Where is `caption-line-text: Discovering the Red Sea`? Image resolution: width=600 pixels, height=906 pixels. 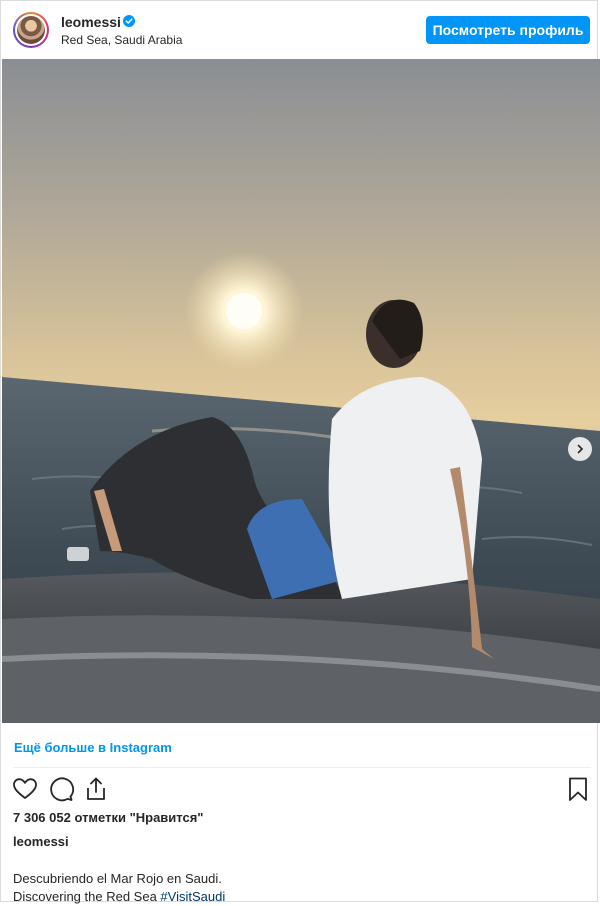 caption-line-text: Discovering the Red Sea is located at coordinates (87, 896).